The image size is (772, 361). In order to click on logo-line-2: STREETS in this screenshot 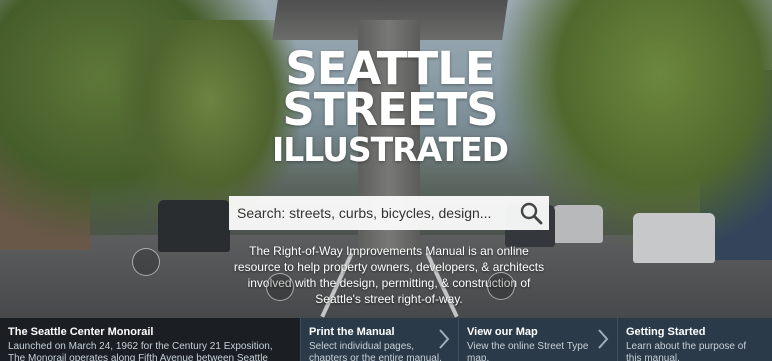, I will do `click(390, 110)`.